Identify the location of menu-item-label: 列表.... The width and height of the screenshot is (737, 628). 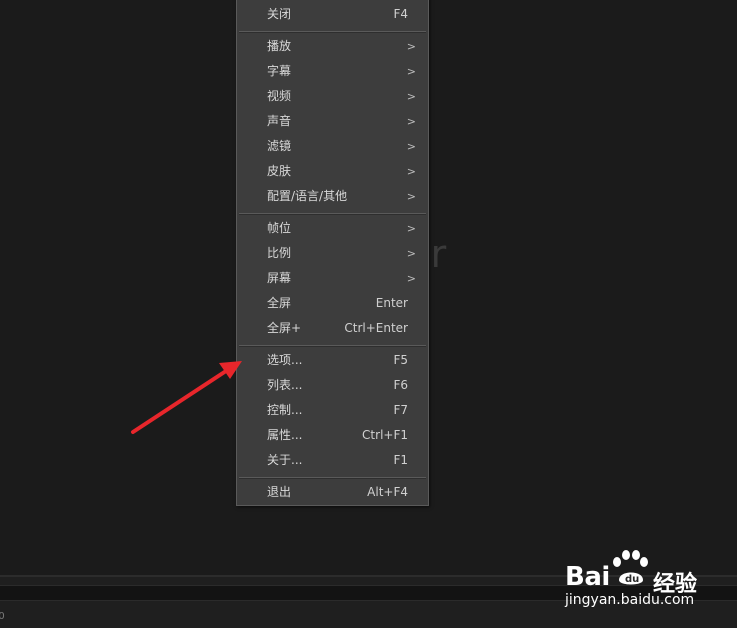
(285, 385).